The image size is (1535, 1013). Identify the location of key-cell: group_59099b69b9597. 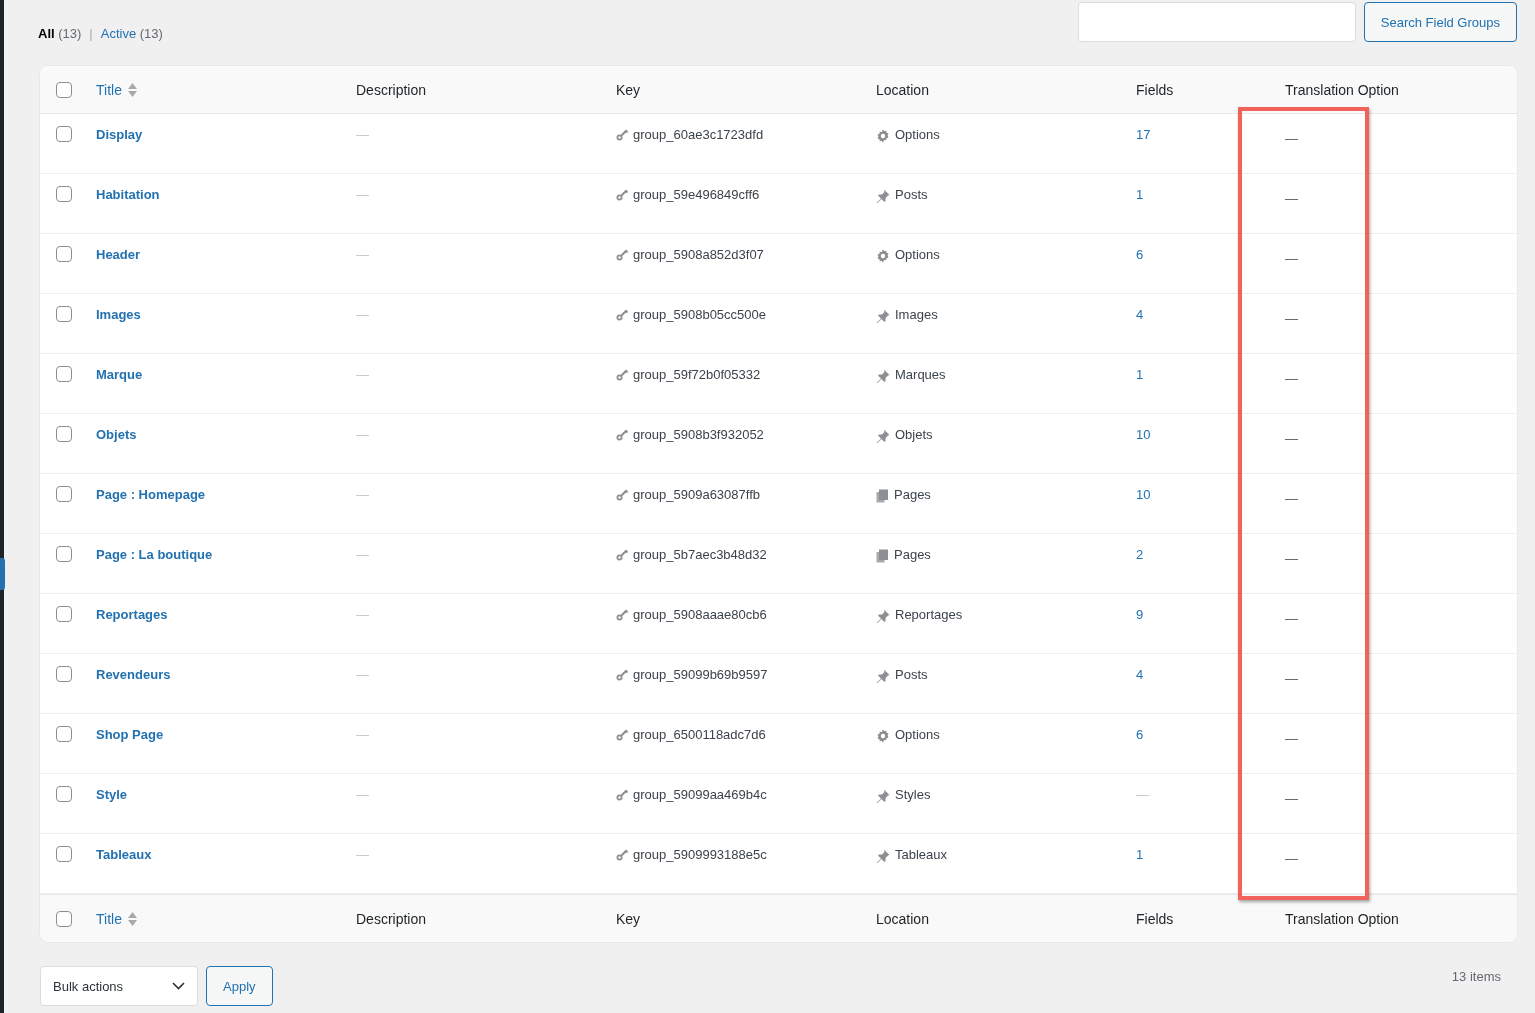
(700, 674).